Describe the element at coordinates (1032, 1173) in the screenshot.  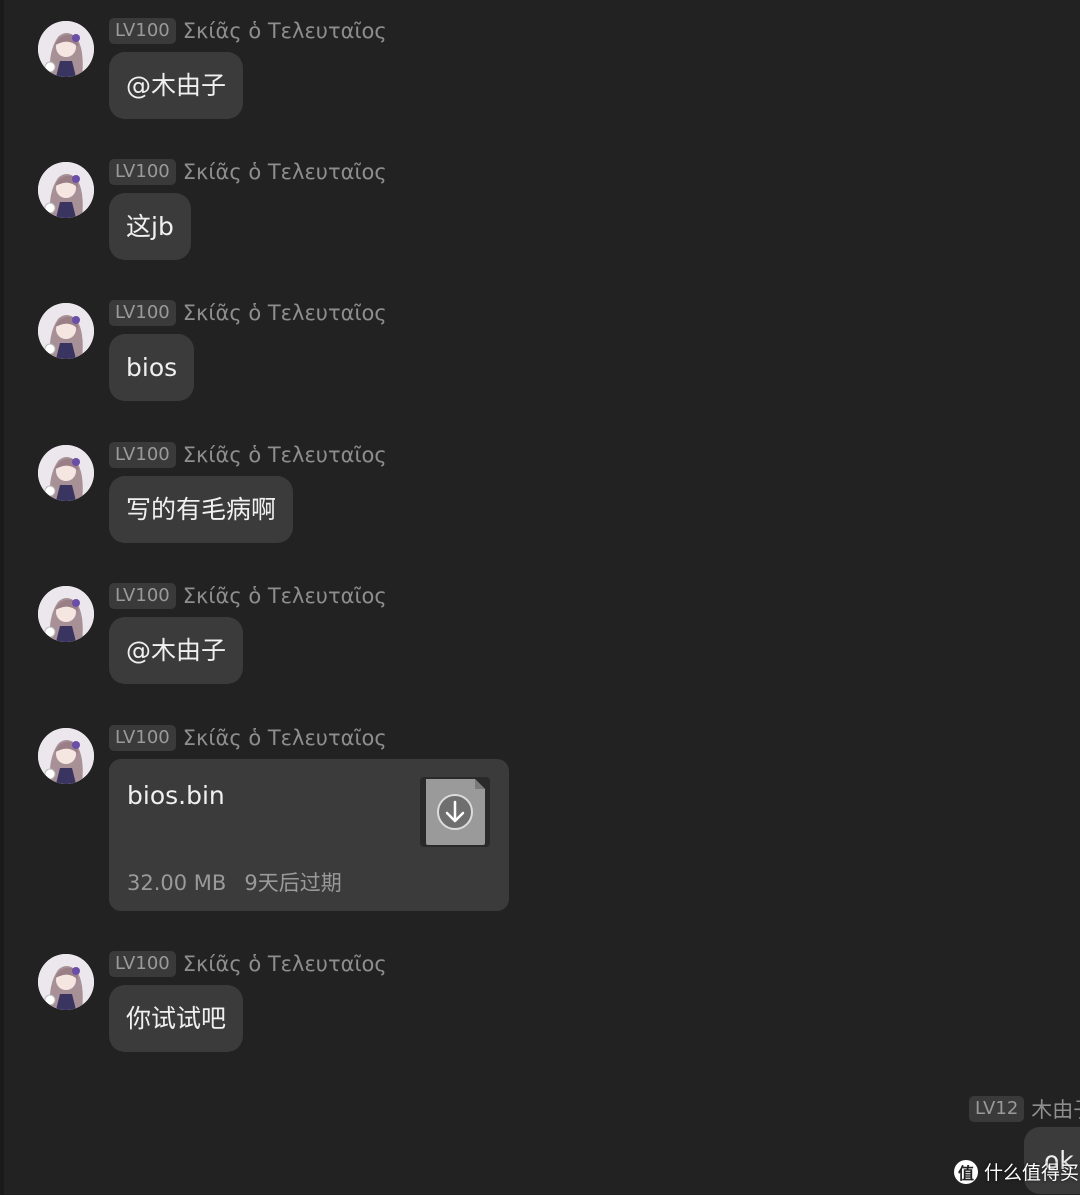
I see `watermark-text: 什么值得买` at that location.